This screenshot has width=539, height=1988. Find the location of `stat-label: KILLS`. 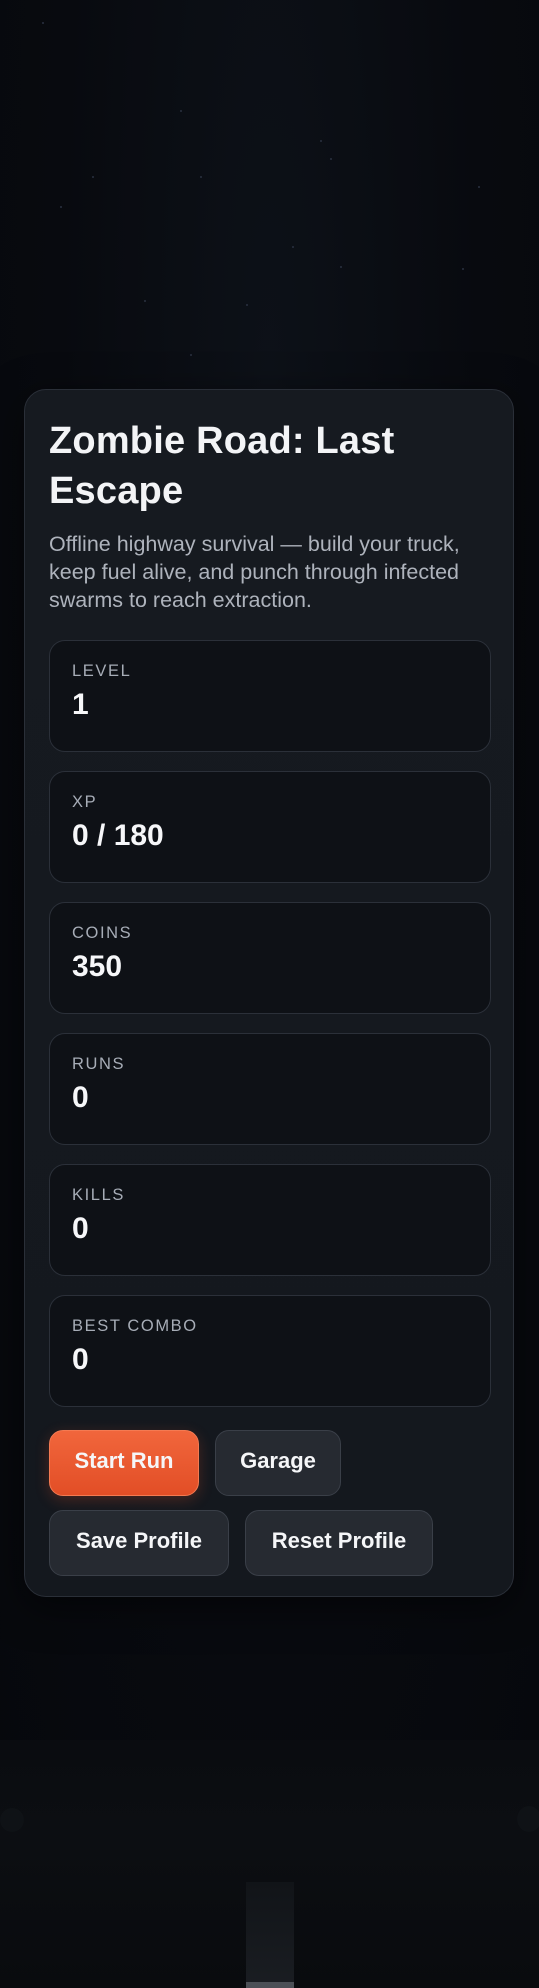

stat-label: KILLS is located at coordinates (98, 1195).